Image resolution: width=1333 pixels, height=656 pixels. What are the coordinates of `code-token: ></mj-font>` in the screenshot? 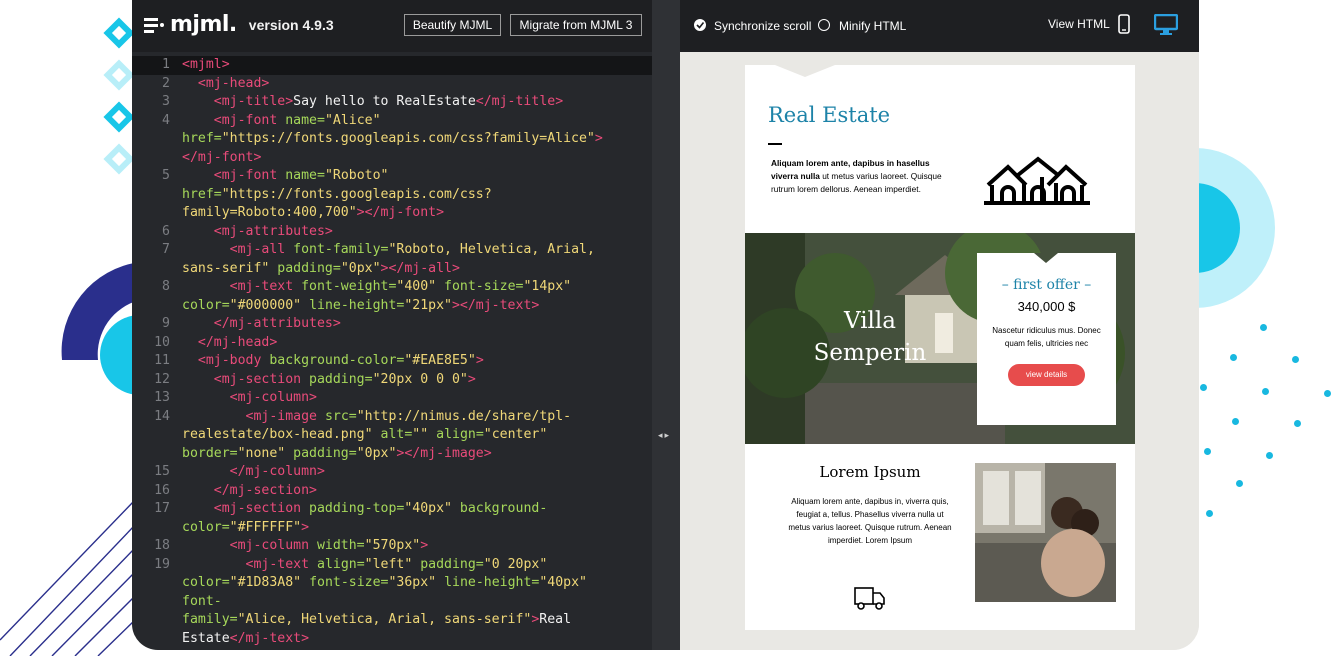 It's located at (400, 212).